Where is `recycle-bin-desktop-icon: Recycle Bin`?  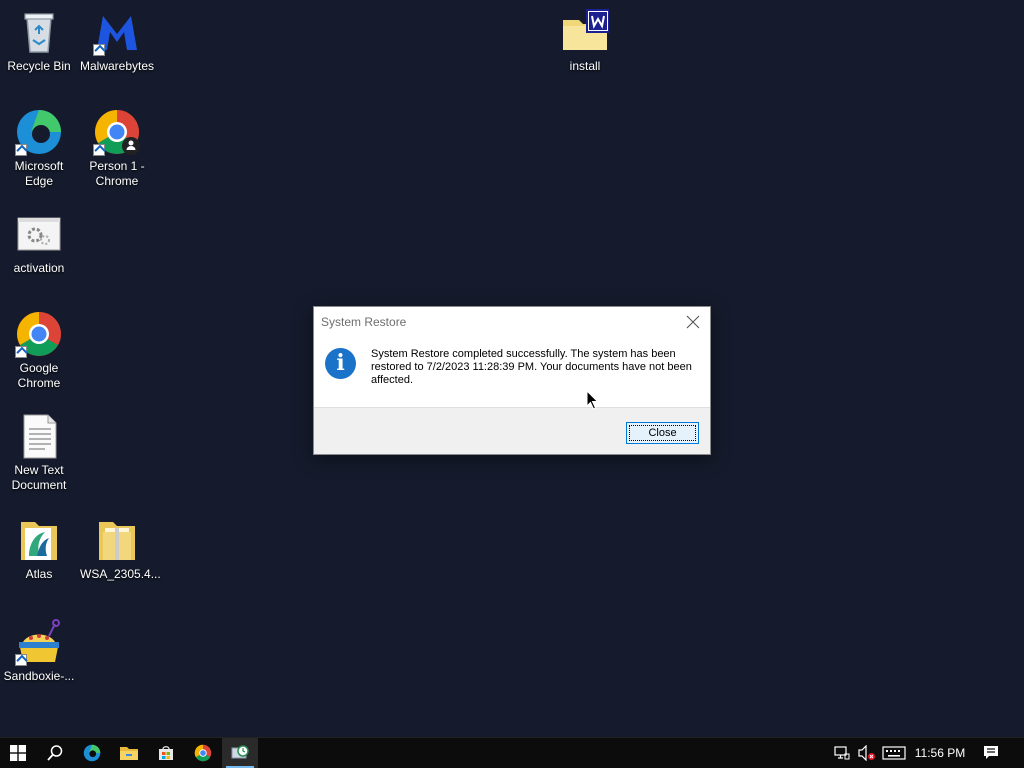
recycle-bin-desktop-icon: Recycle Bin is located at coordinates (39, 39).